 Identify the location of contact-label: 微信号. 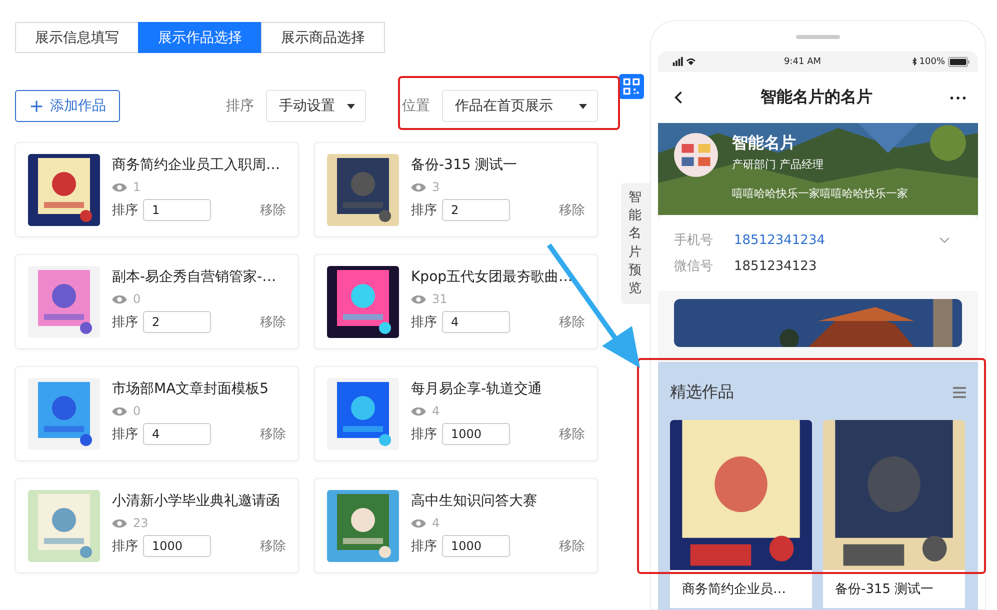
(694, 266).